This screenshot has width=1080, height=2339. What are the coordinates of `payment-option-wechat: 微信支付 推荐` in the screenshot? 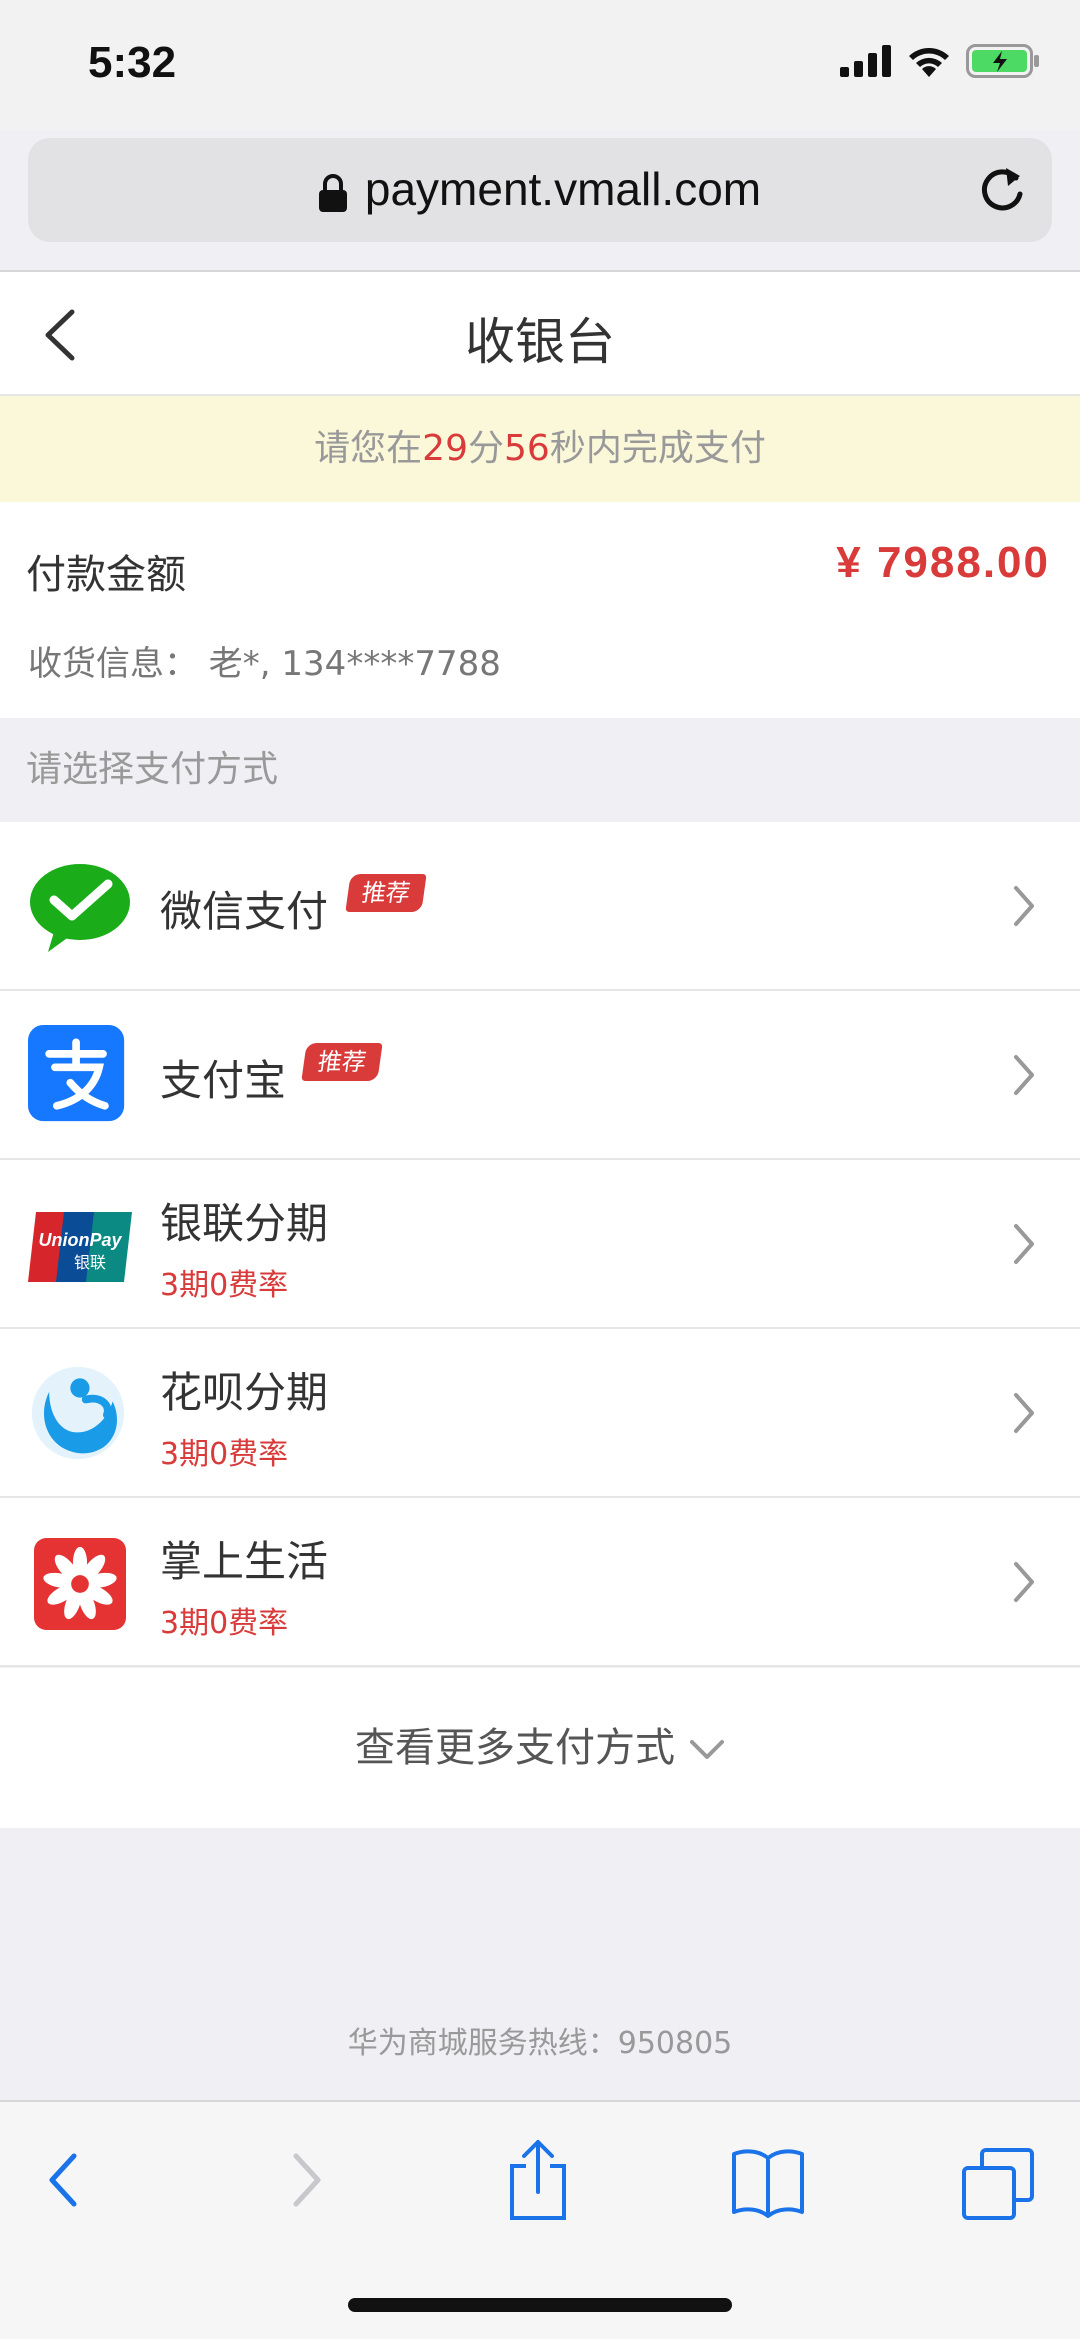 It's located at (540, 906).